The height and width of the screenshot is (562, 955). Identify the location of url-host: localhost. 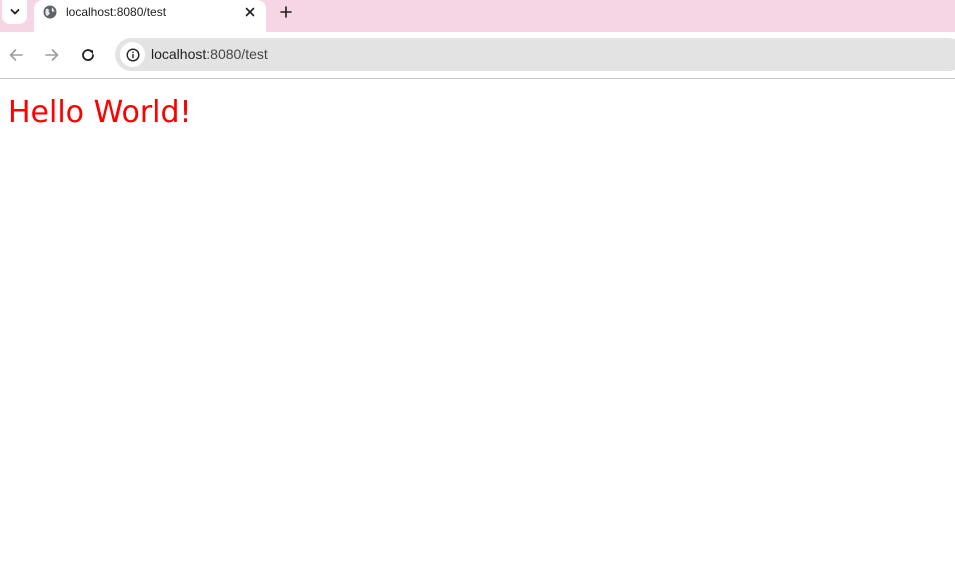
(179, 54).